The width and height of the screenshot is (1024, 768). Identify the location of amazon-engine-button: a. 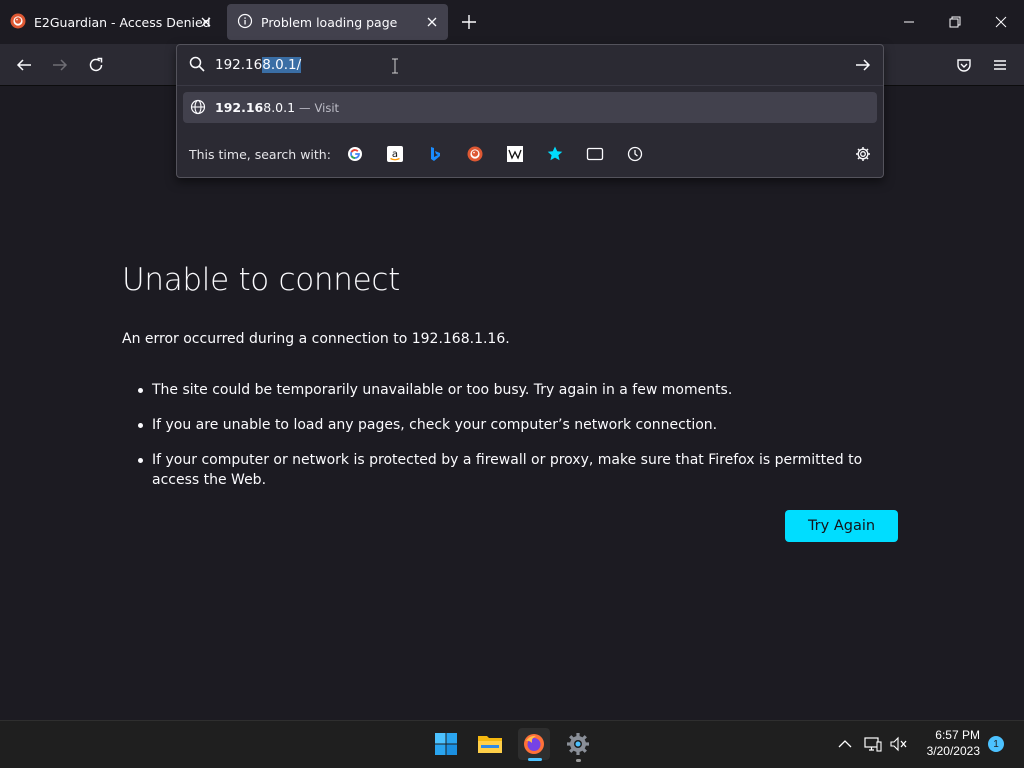
(395, 154).